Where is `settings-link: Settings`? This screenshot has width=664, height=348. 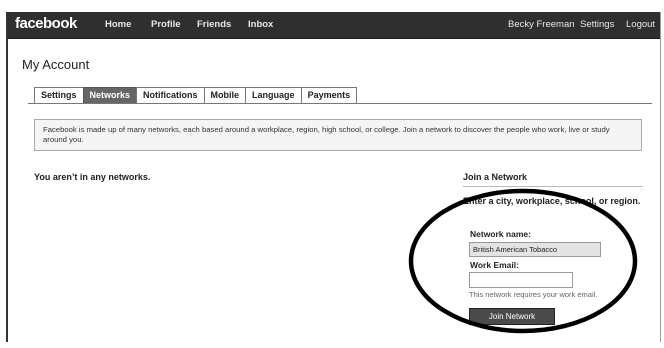
settings-link: Settings is located at coordinates (597, 24).